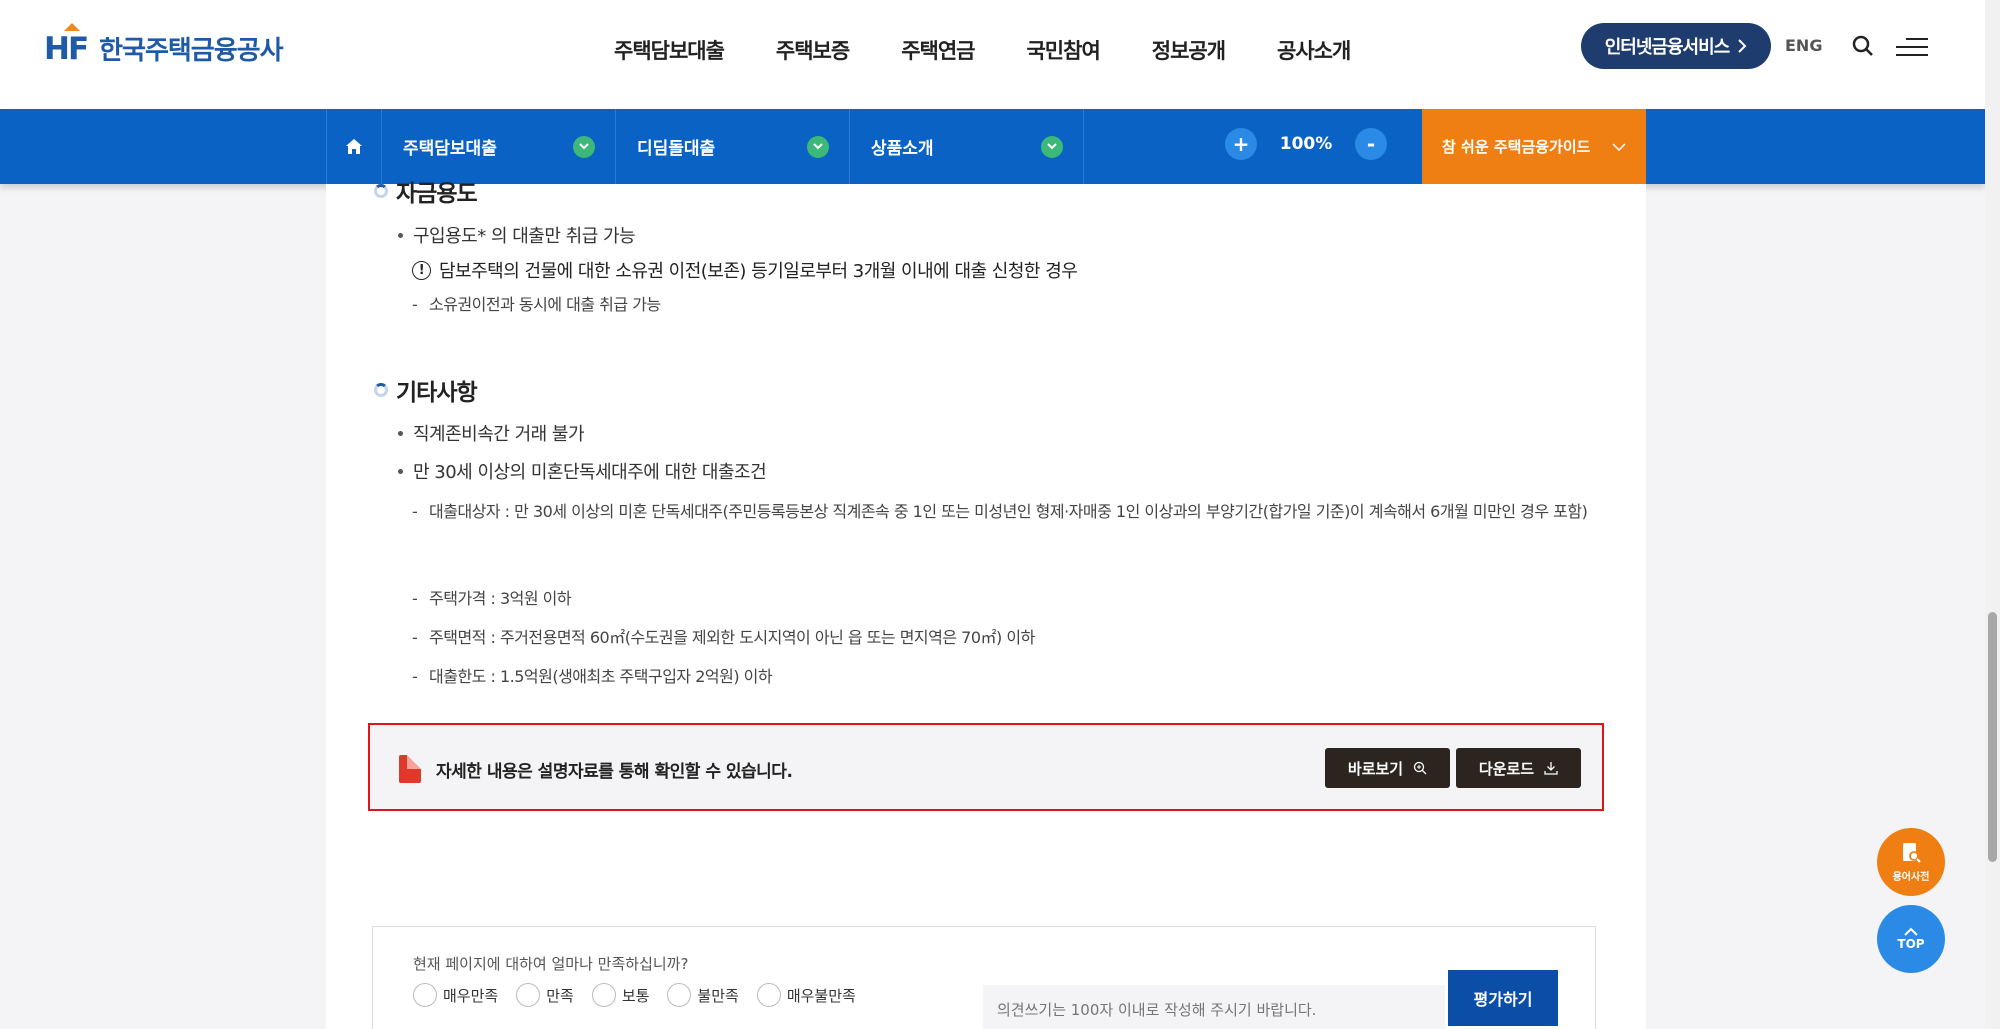 This screenshot has height=1029, width=2000. I want to click on guide-label: 참 쉬운 주택금융가이드, so click(1516, 147).